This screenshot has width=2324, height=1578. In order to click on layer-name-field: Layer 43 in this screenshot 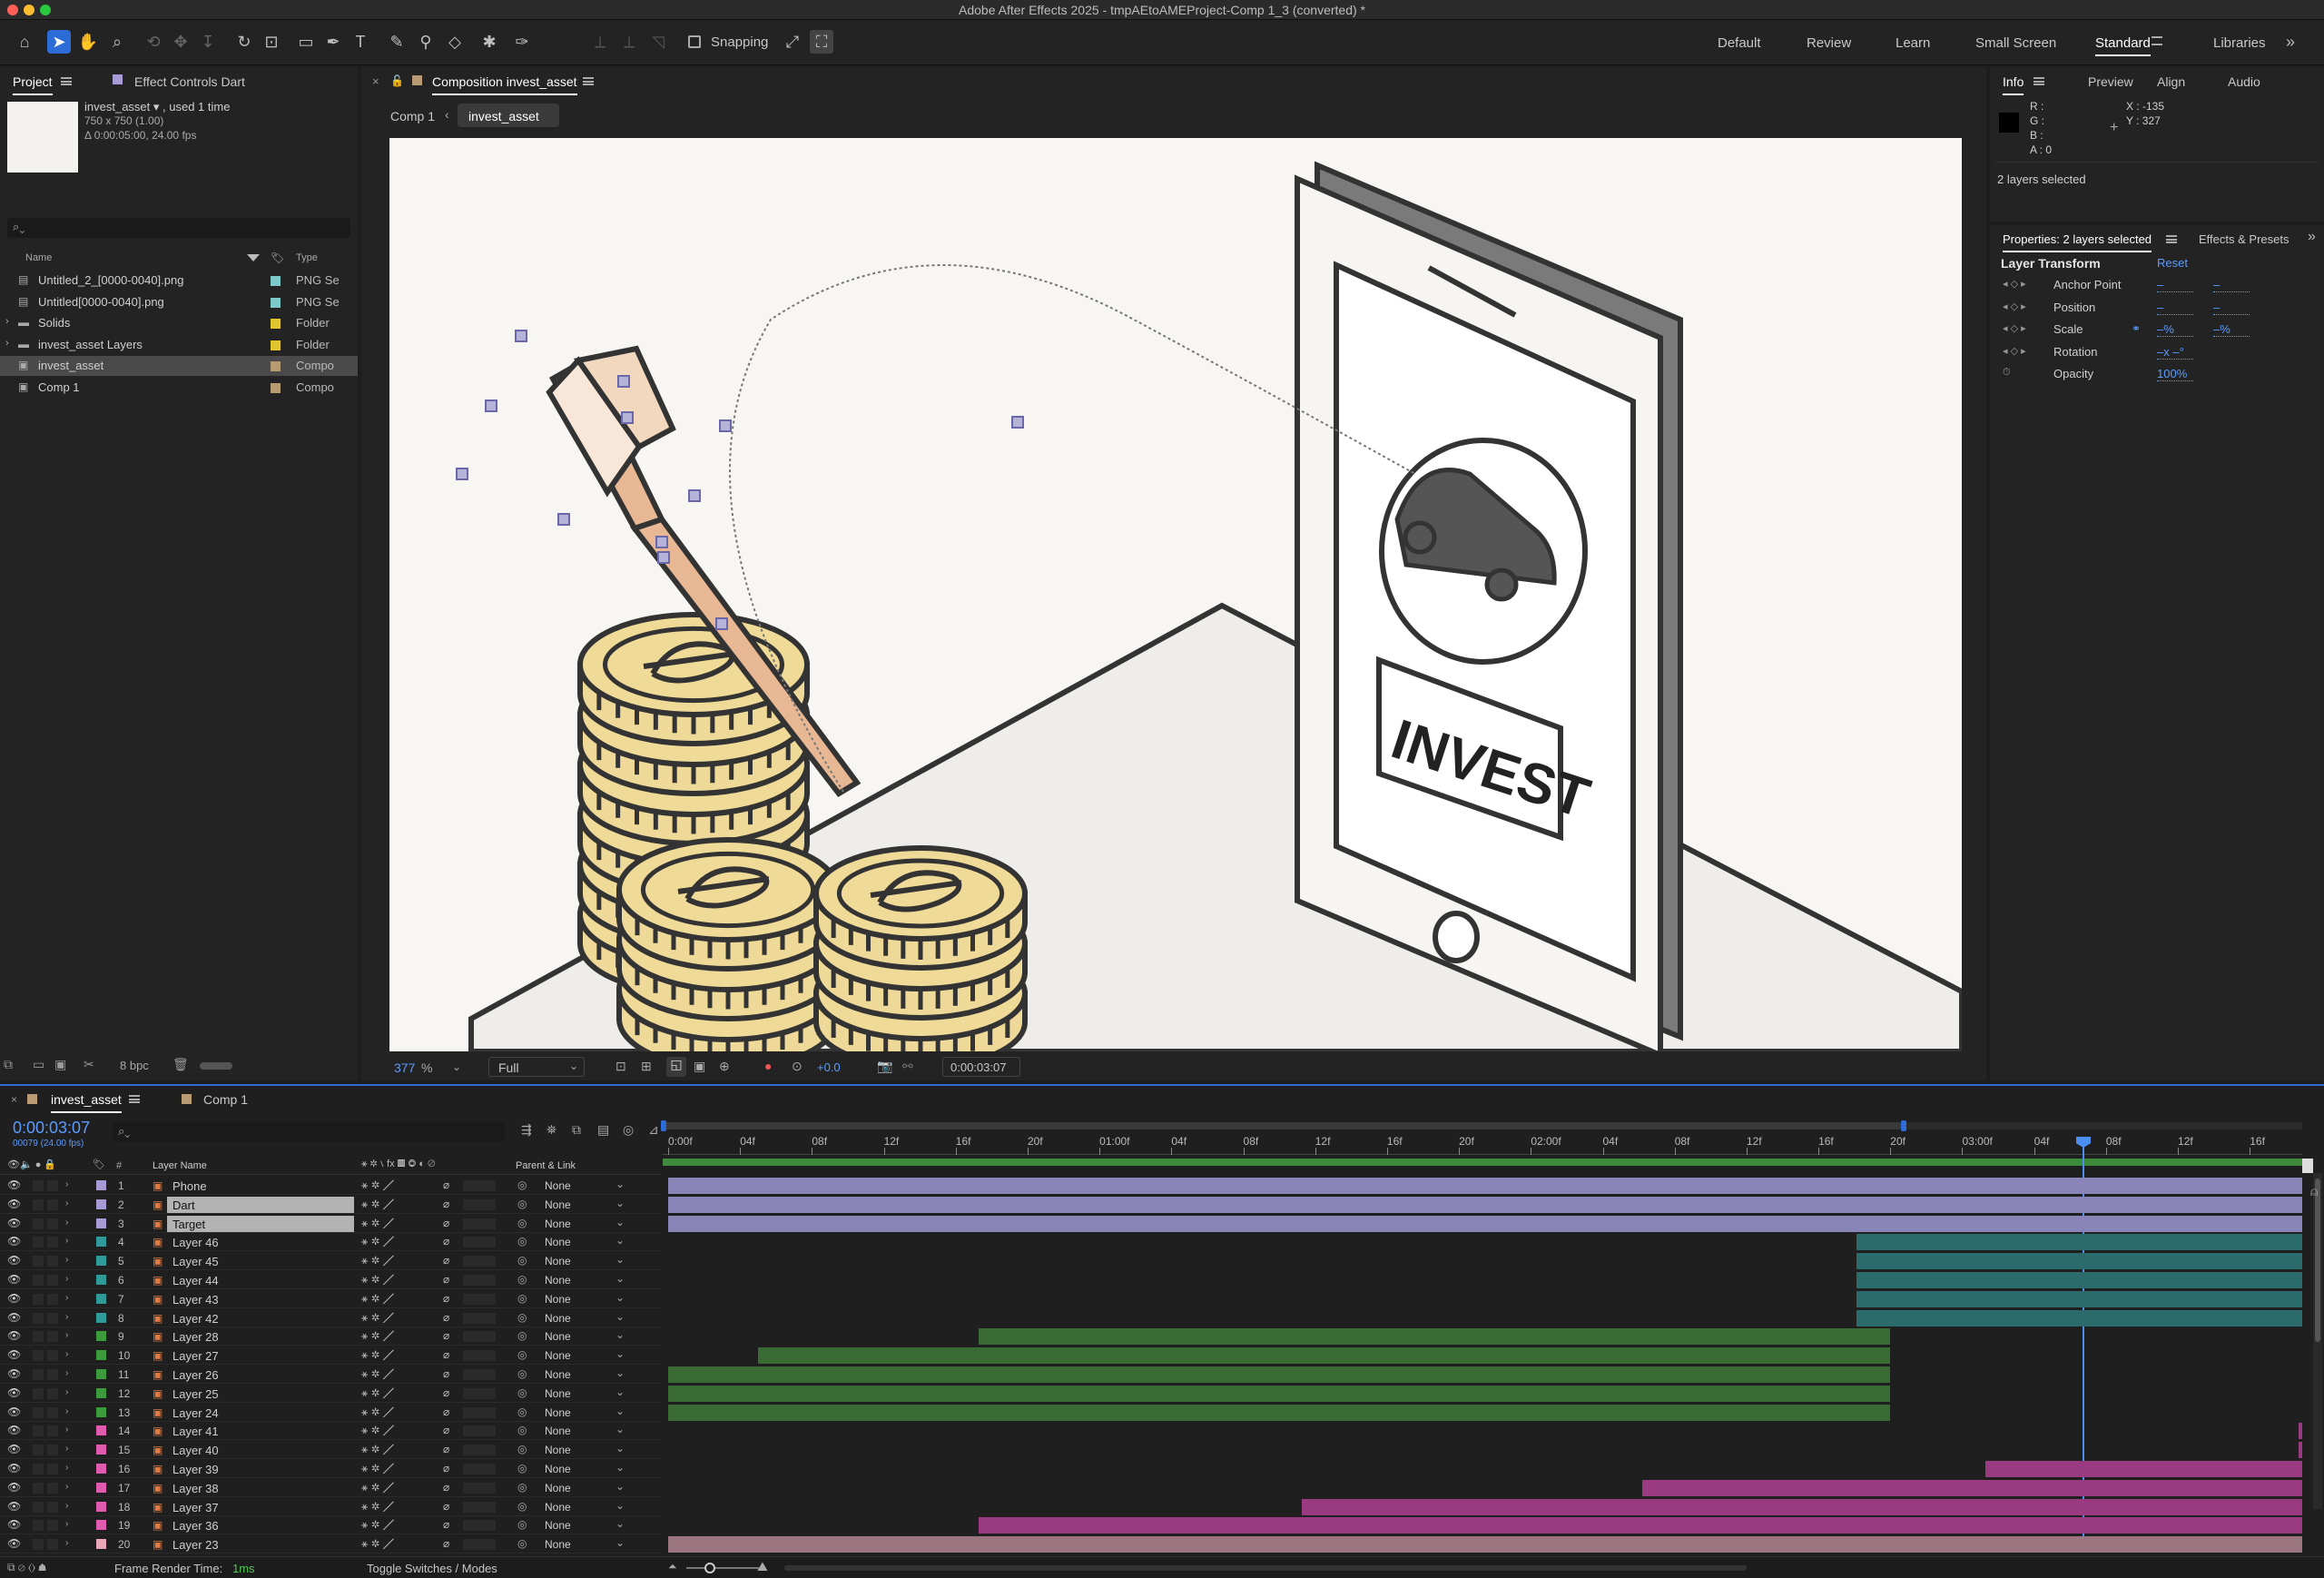, I will do `click(260, 1299)`.